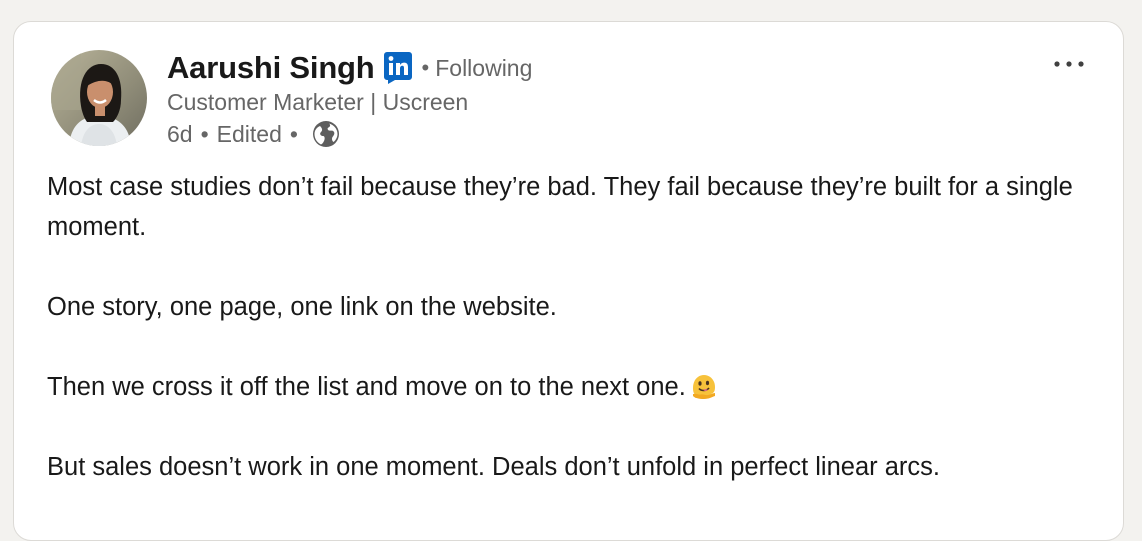 This screenshot has width=1142, height=541. What do you see at coordinates (271, 68) in the screenshot?
I see `author-name: Aarushi Singh` at bounding box center [271, 68].